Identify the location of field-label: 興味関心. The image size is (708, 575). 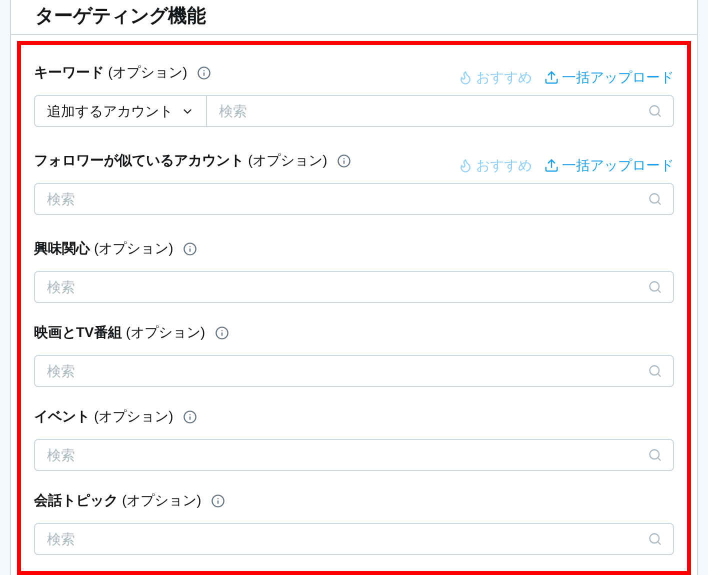
(62, 248).